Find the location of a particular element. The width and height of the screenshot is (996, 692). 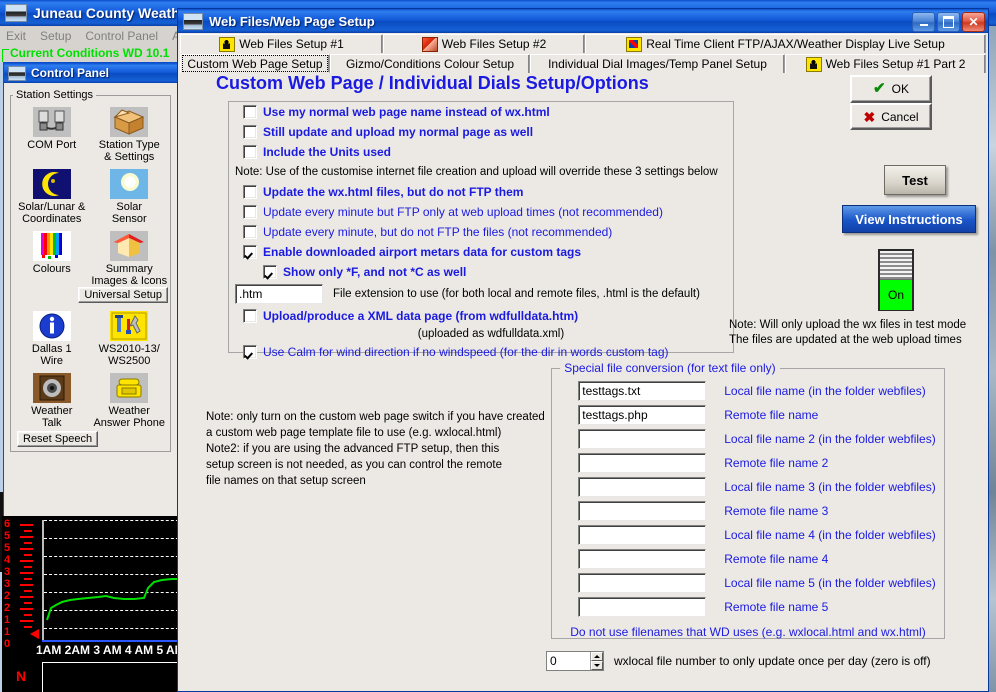

control-item-com-port: COM Port is located at coordinates (52, 133).